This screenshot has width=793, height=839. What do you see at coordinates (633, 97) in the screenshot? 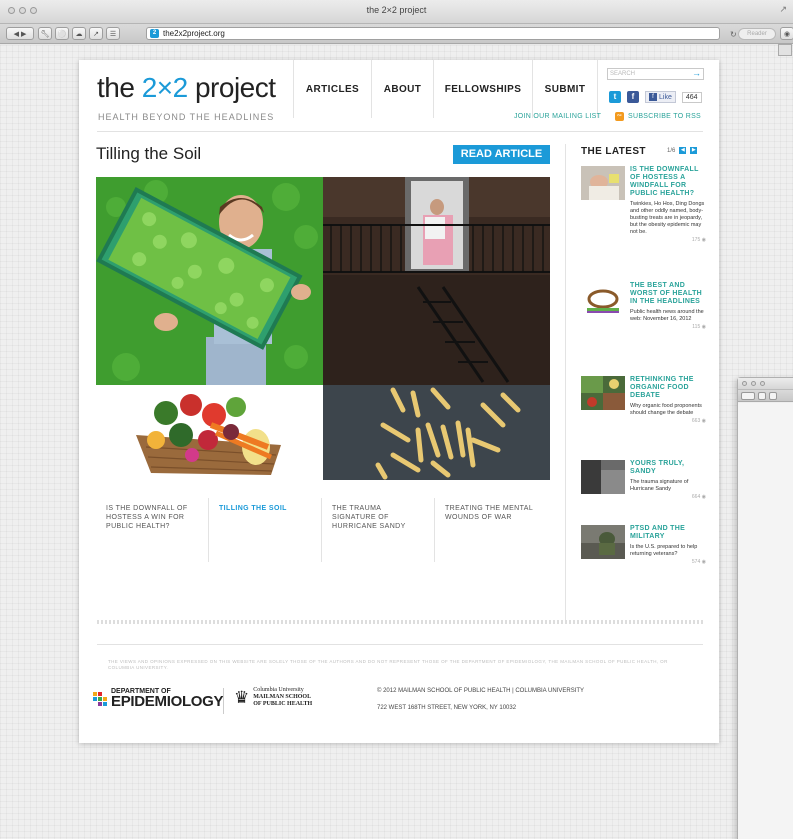
I see `facebook-icon: f` at bounding box center [633, 97].